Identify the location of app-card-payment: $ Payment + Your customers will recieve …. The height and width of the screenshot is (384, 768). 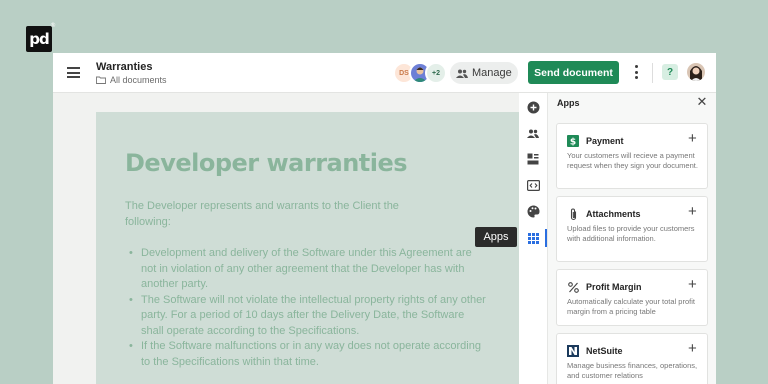
(632, 156).